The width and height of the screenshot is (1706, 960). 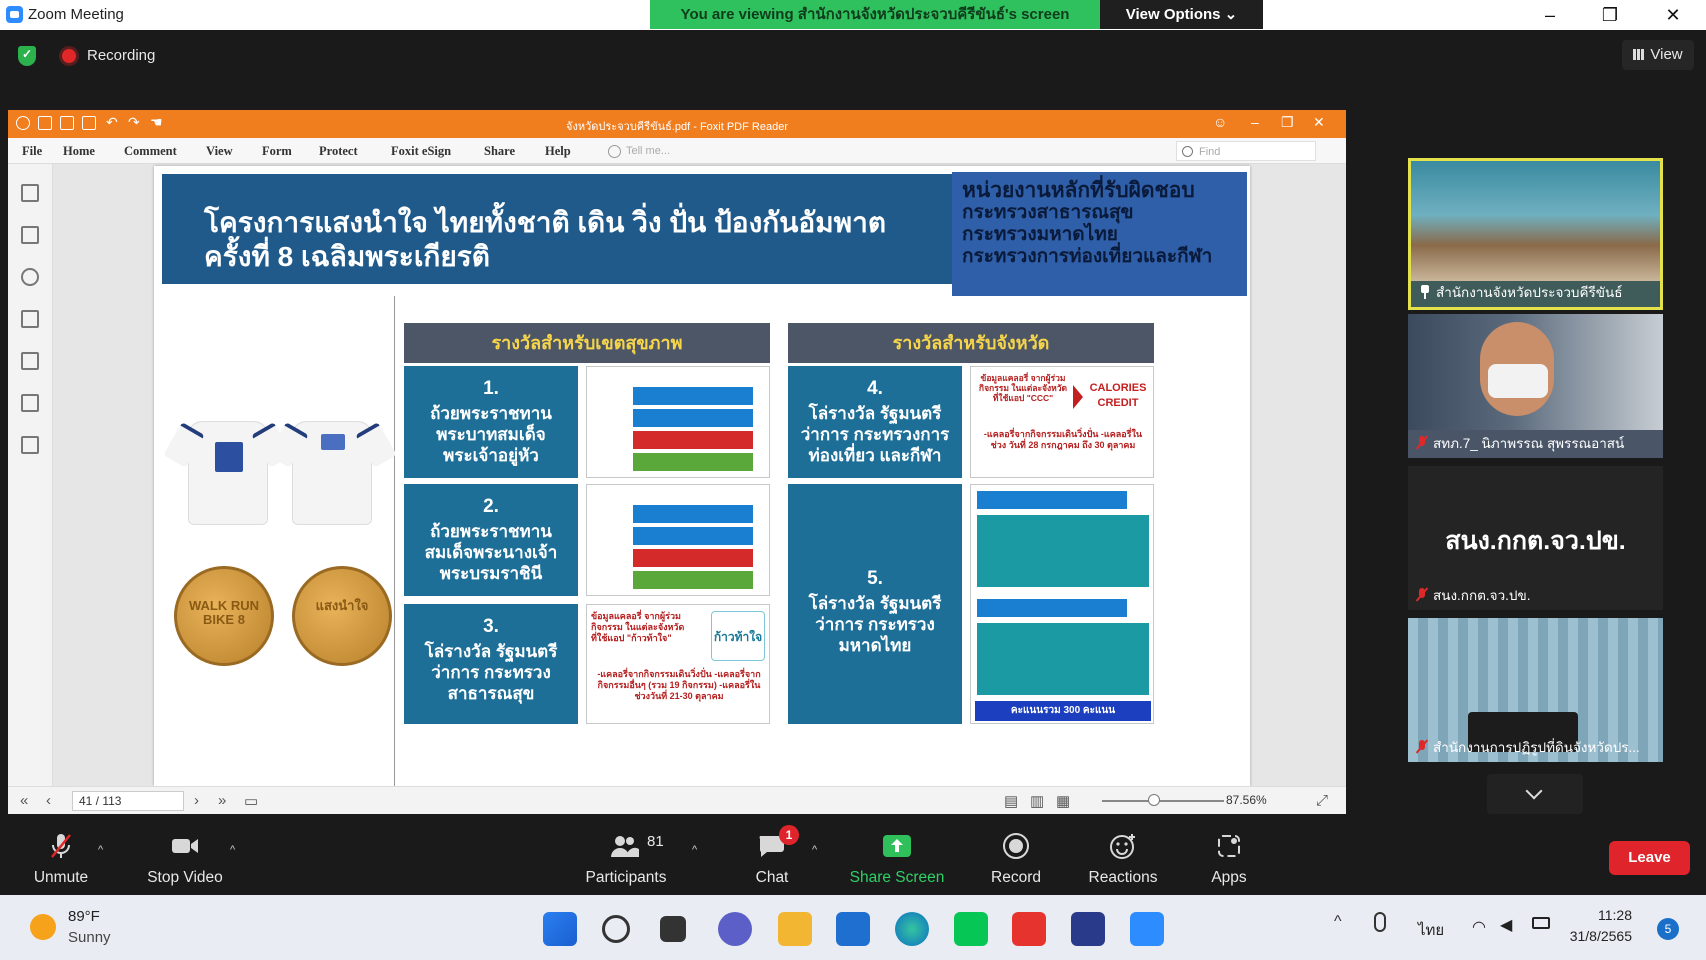 What do you see at coordinates (1479, 927) in the screenshot?
I see `wifi-icon: ◠` at bounding box center [1479, 927].